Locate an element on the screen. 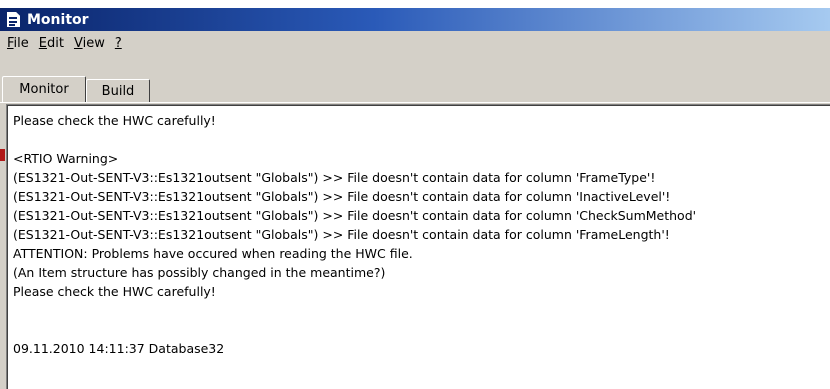 This screenshot has height=389, width=830. tab-build: Build is located at coordinates (118, 90).